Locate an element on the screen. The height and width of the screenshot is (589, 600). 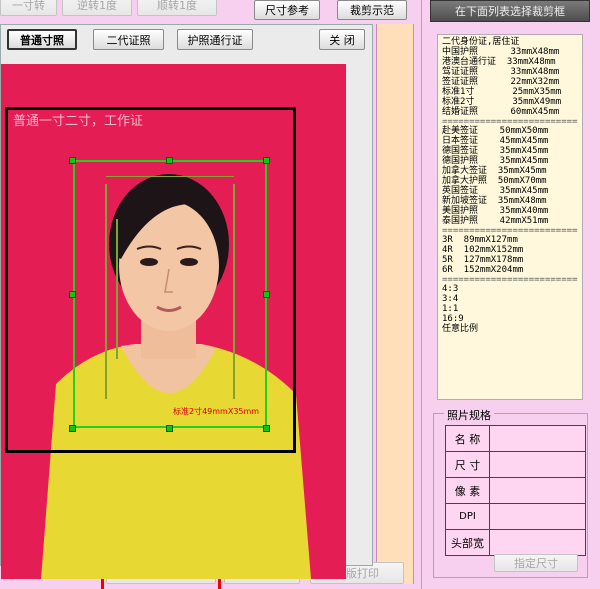
select-crop-frame-header: 在下面列表选择裁剪框 is located at coordinates (510, 11).